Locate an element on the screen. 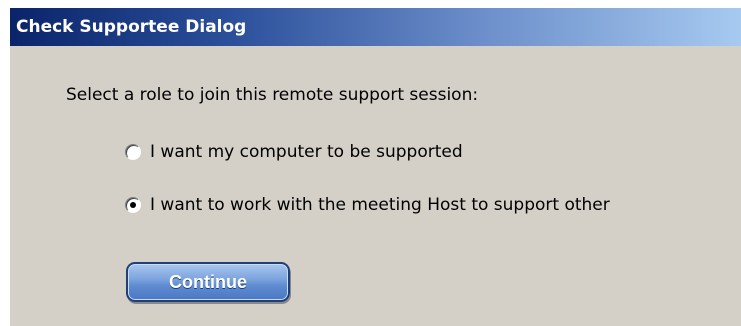 The height and width of the screenshot is (326, 741). role-option-supported: I want my computer to be supported is located at coordinates (294, 152).